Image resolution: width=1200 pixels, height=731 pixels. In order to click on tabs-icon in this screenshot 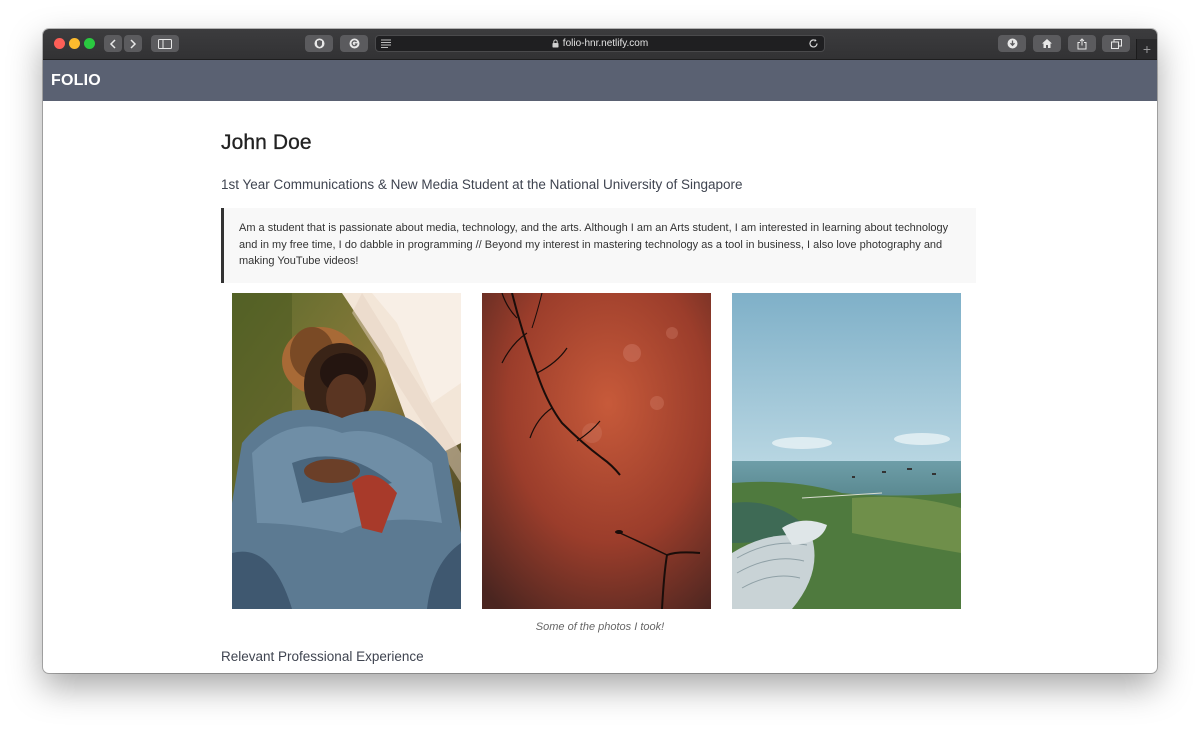, I will do `click(1116, 43)`.